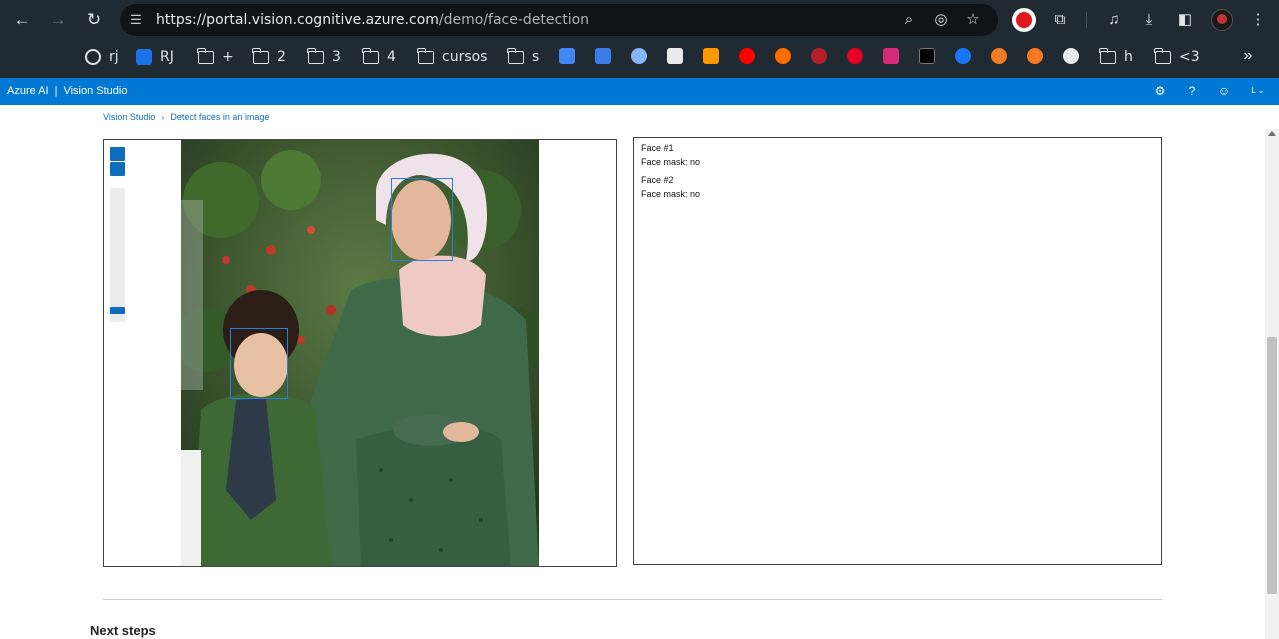 The image size is (1279, 639). I want to click on bookmark-rj-upper: RJ, so click(155, 57).